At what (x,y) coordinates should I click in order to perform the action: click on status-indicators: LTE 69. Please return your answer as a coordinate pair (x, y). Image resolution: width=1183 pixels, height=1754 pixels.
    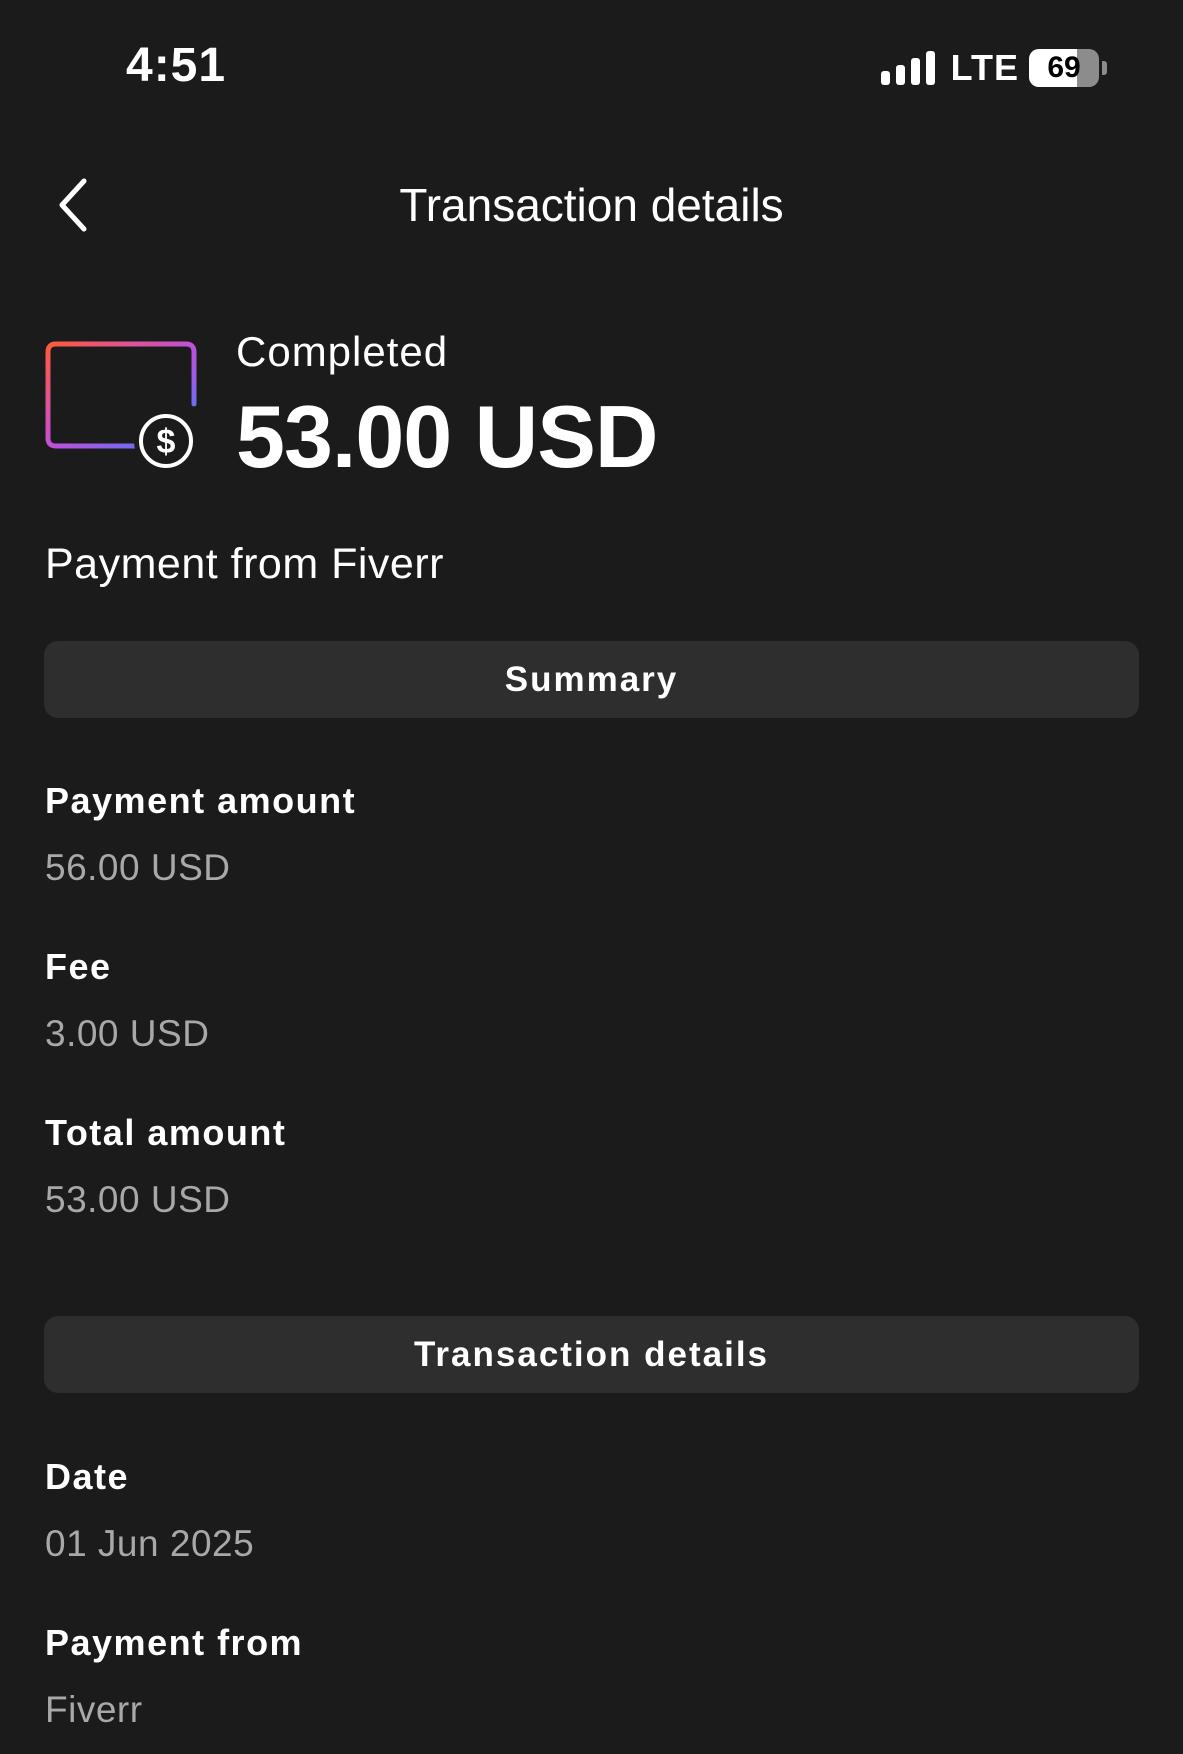
    Looking at the image, I should click on (993, 68).